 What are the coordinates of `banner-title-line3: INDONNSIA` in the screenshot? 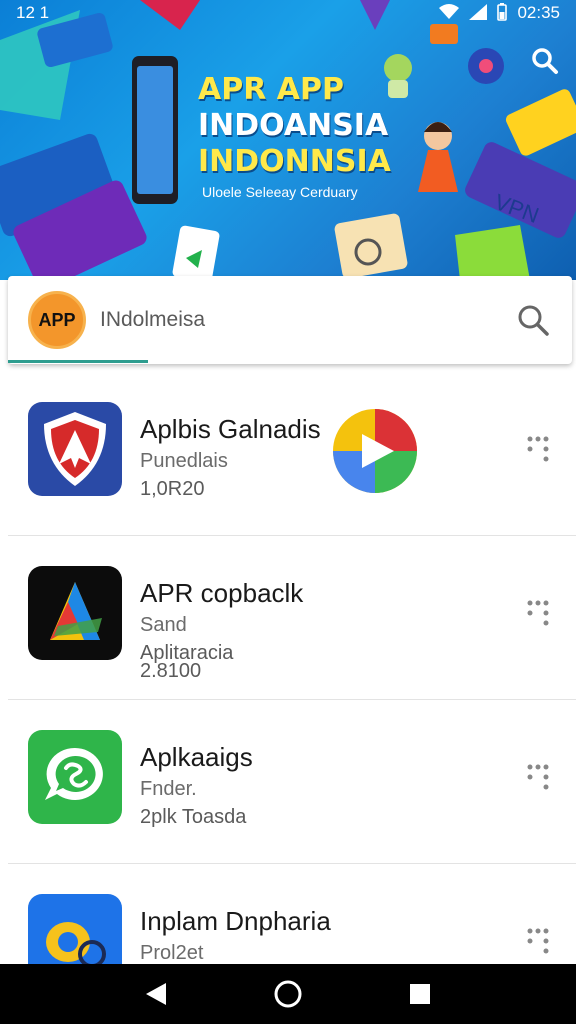 It's located at (294, 161).